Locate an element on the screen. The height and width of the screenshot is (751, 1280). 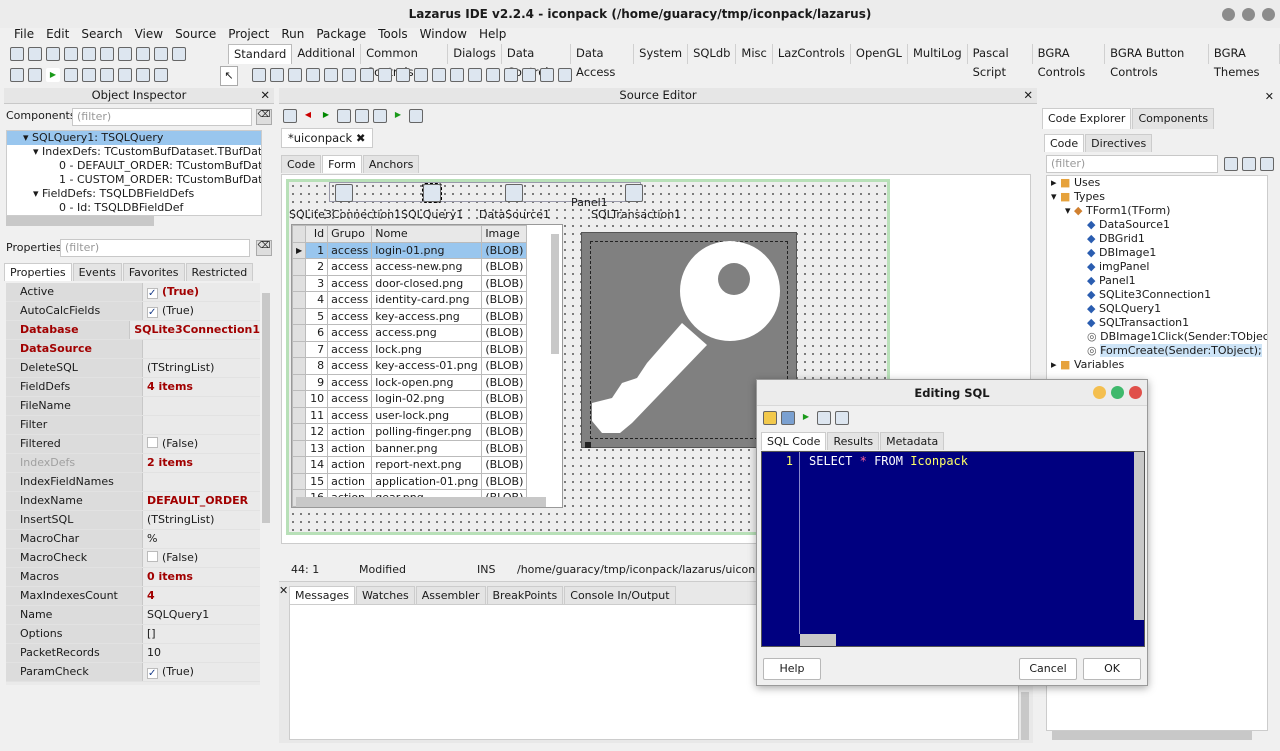
property-row: MacroCheck (False) is located at coordinates (133, 558).